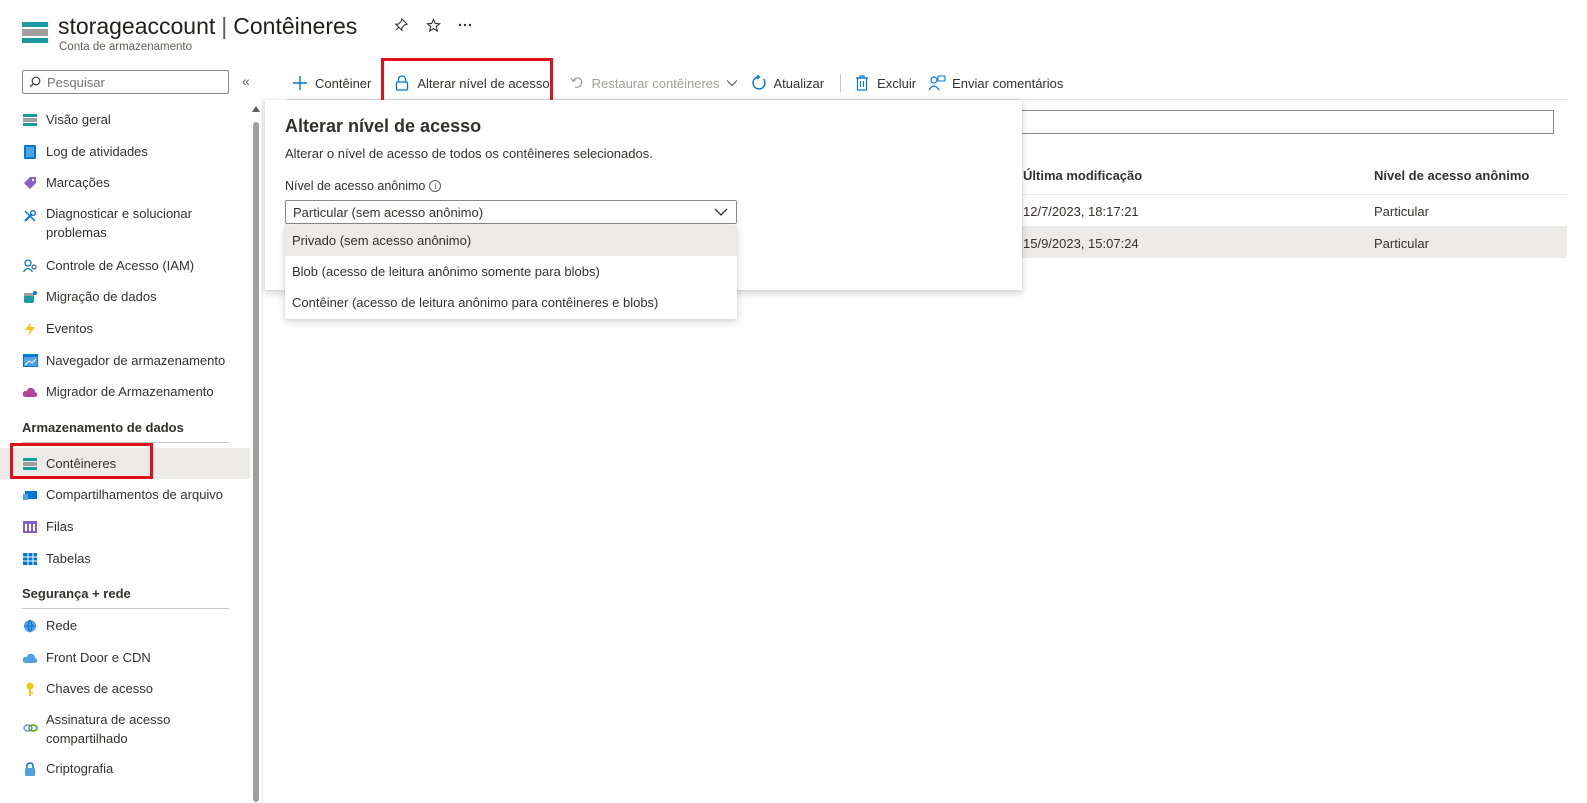 The width and height of the screenshot is (1587, 803). I want to click on section-heading: Segurança + rede, so click(76, 594).